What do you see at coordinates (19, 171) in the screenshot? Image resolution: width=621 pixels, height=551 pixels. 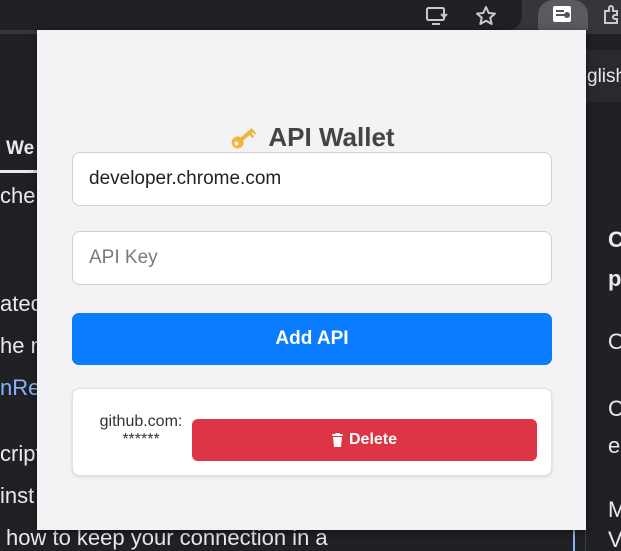 I see `bg-tab-underline` at bounding box center [19, 171].